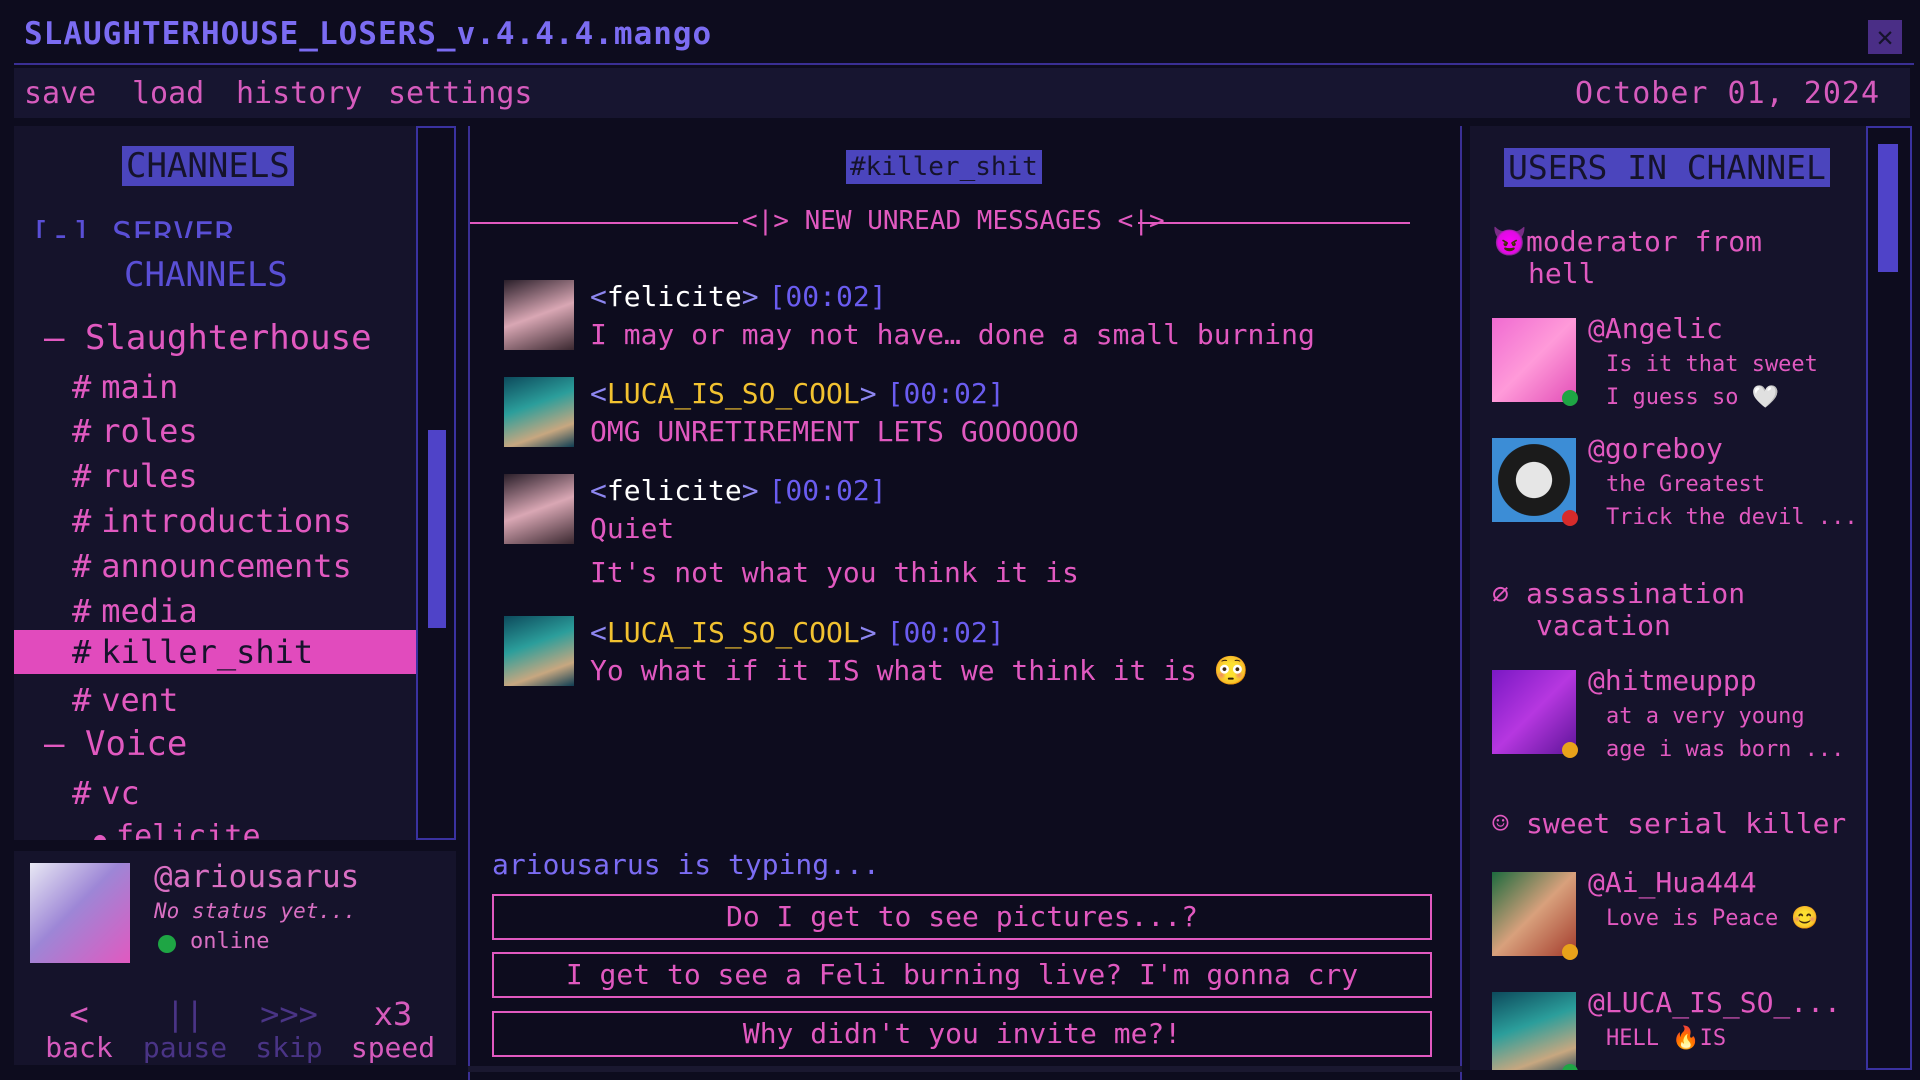 The image size is (1920, 1080). Describe the element at coordinates (206, 275) in the screenshot. I see `server-label-line2: CHANNELS` at that location.